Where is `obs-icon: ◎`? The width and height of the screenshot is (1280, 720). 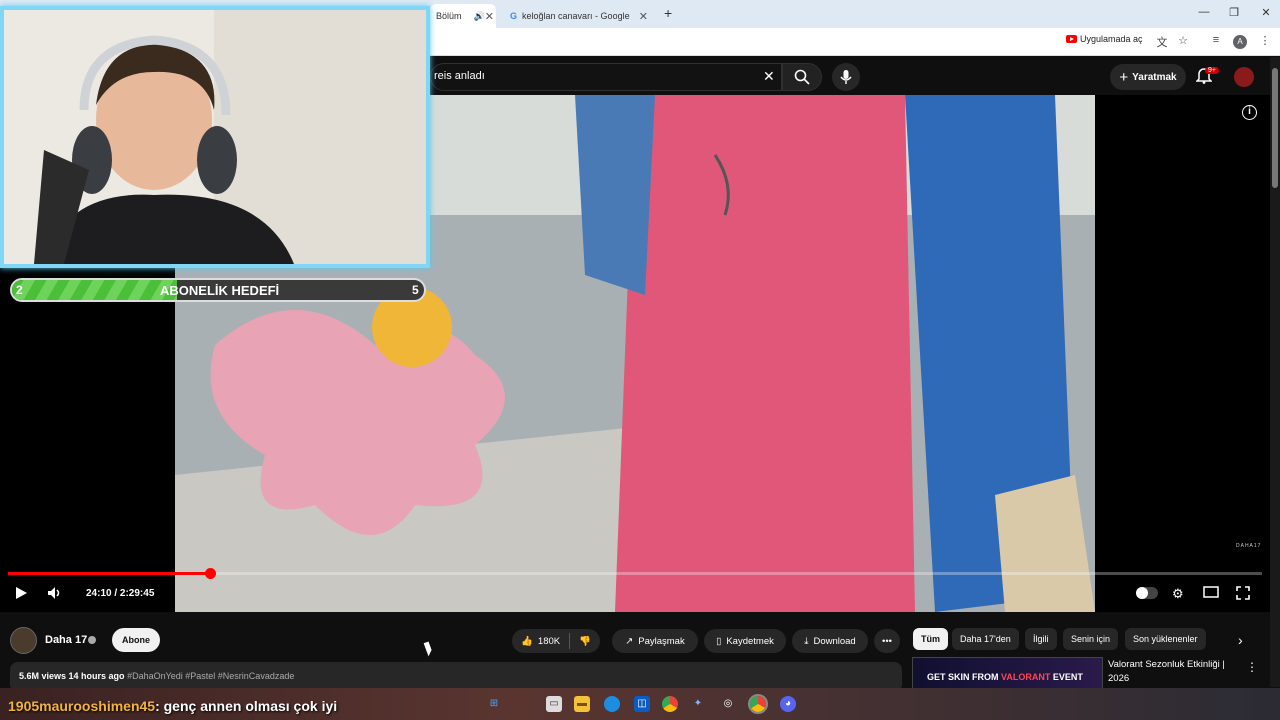
obs-icon: ◎ is located at coordinates (728, 704).